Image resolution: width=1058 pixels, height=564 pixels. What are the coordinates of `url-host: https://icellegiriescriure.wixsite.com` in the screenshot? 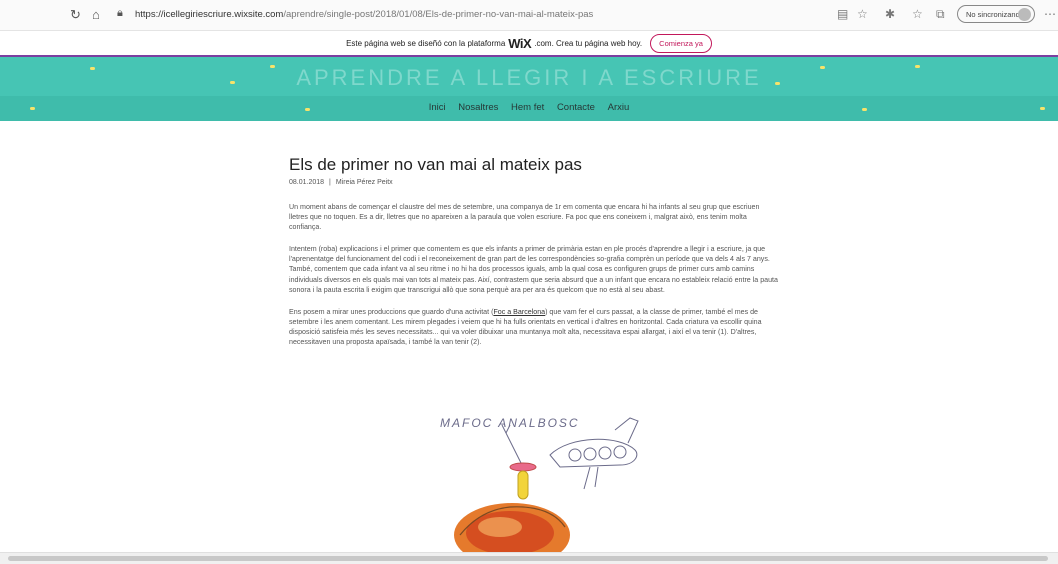 It's located at (209, 14).